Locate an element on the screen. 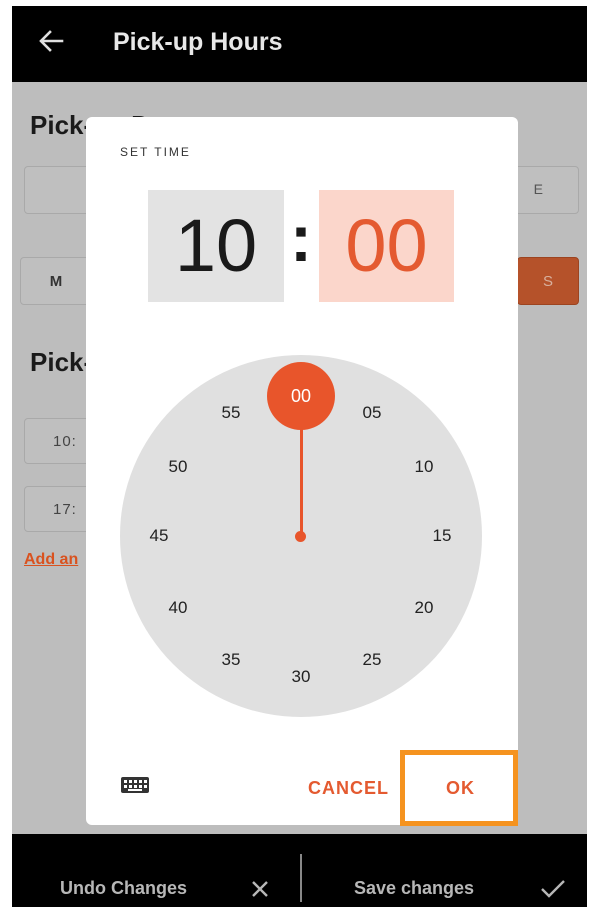 This screenshot has height=907, width=592. cancel-button: CANCEL is located at coordinates (348, 788).